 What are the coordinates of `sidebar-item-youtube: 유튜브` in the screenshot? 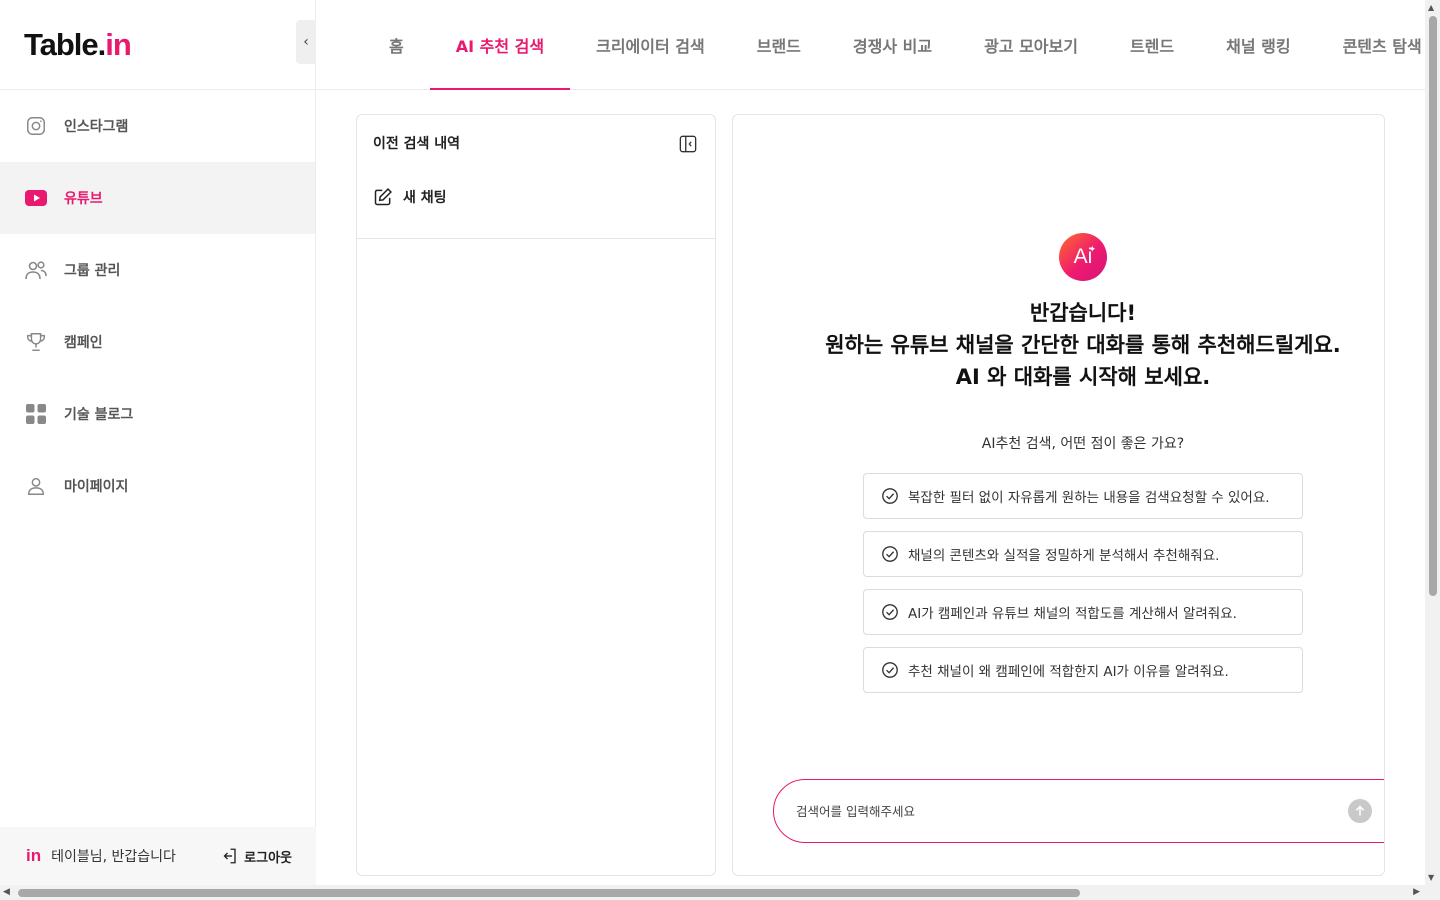 It's located at (157, 198).